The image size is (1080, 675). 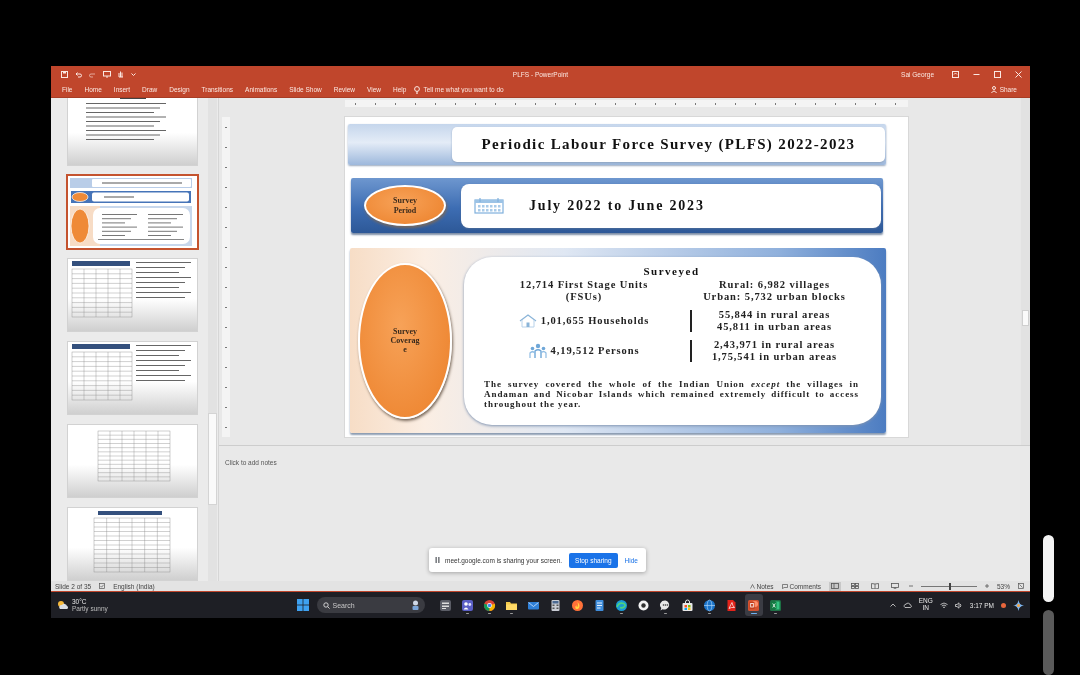 I want to click on house-icon, so click(x=527, y=320).